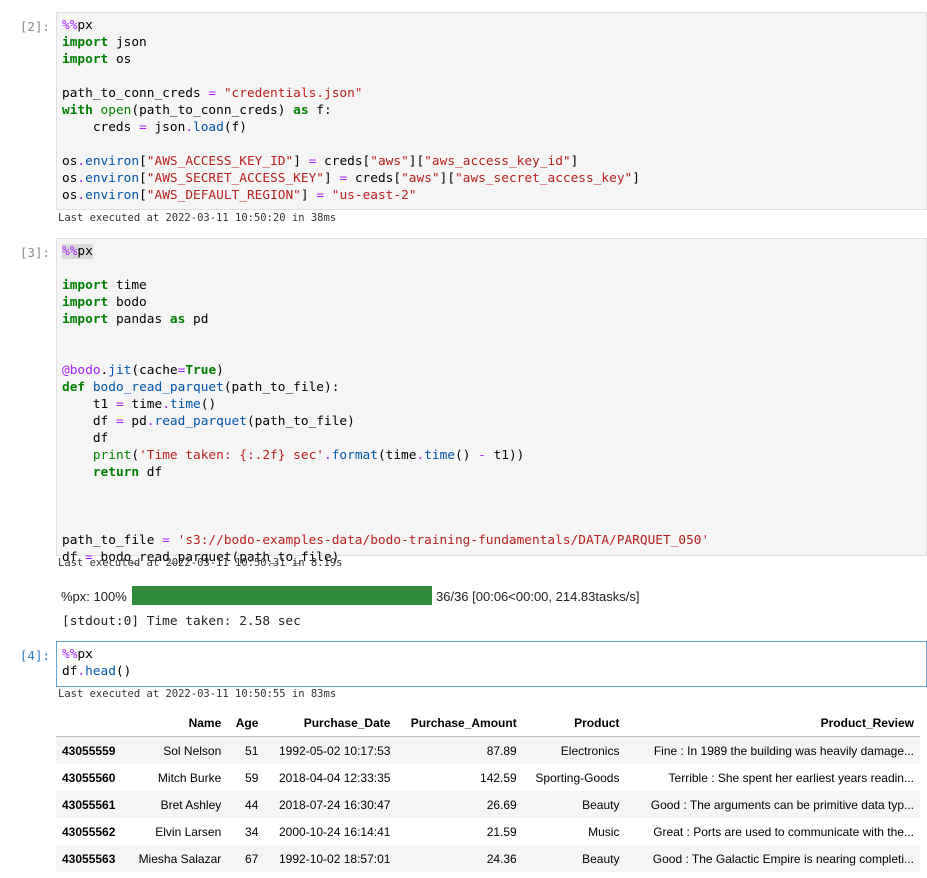 This screenshot has height=878, width=927. What do you see at coordinates (223, 195) in the screenshot?
I see `code-token: "AWS_DEFAULT_REGION"` at bounding box center [223, 195].